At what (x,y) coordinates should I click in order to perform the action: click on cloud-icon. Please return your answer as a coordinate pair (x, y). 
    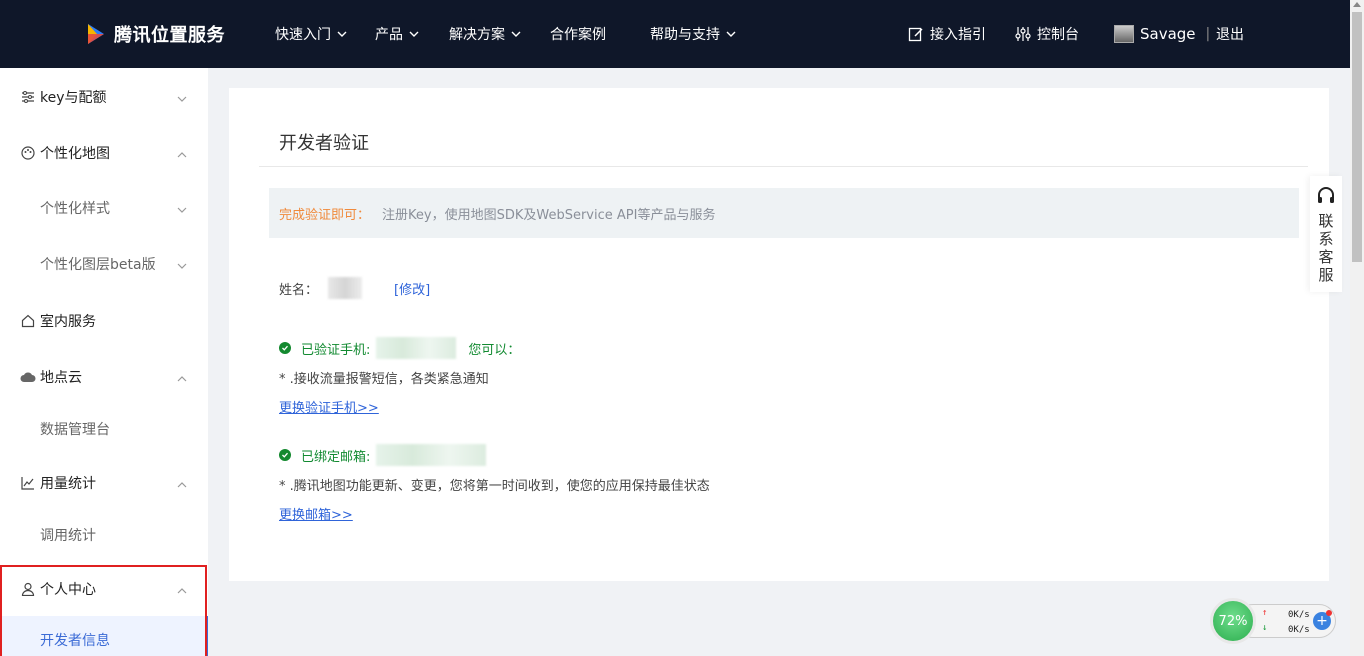
    Looking at the image, I should click on (28, 377).